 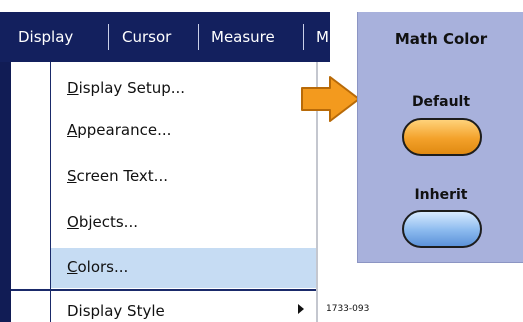 I want to click on menu-item-display-style: Display Style, so click(x=183, y=307).